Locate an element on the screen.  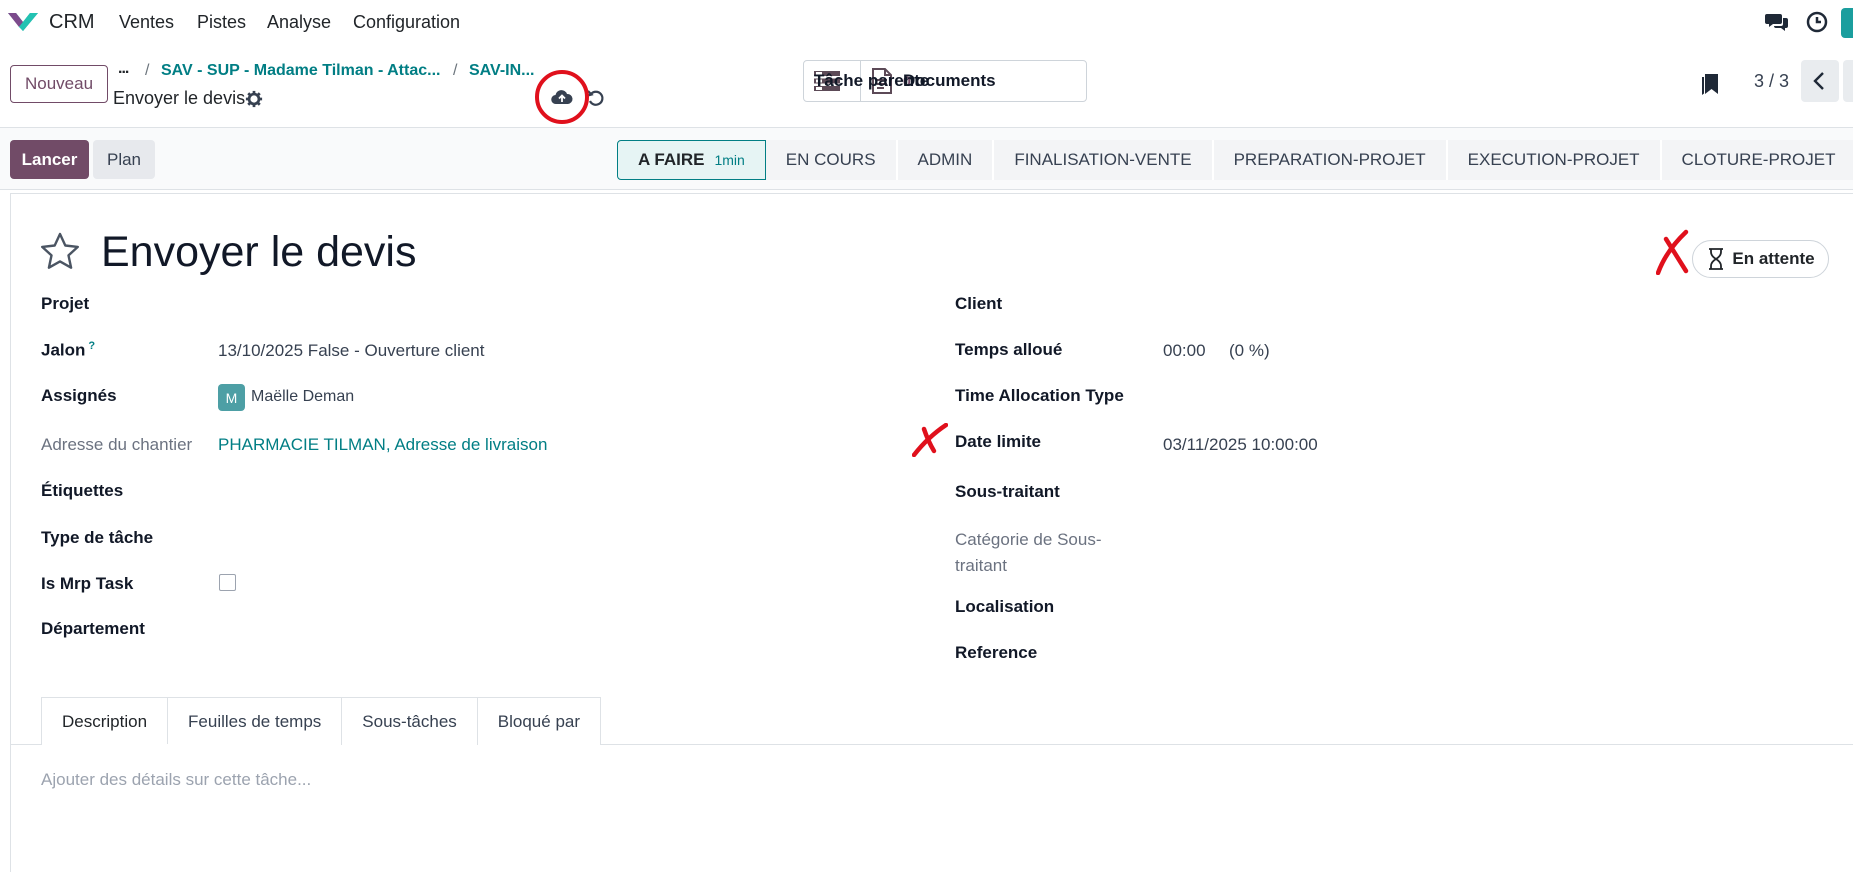
stage-a-faire: A FAIRE 1min is located at coordinates (691, 160).